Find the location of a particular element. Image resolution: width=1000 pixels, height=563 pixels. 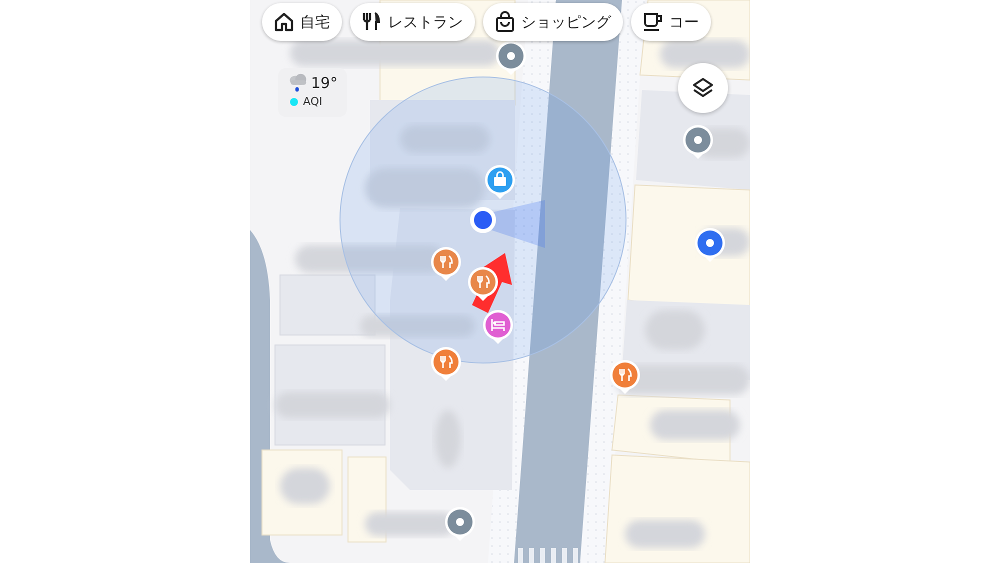

layers-icon is located at coordinates (703, 88).